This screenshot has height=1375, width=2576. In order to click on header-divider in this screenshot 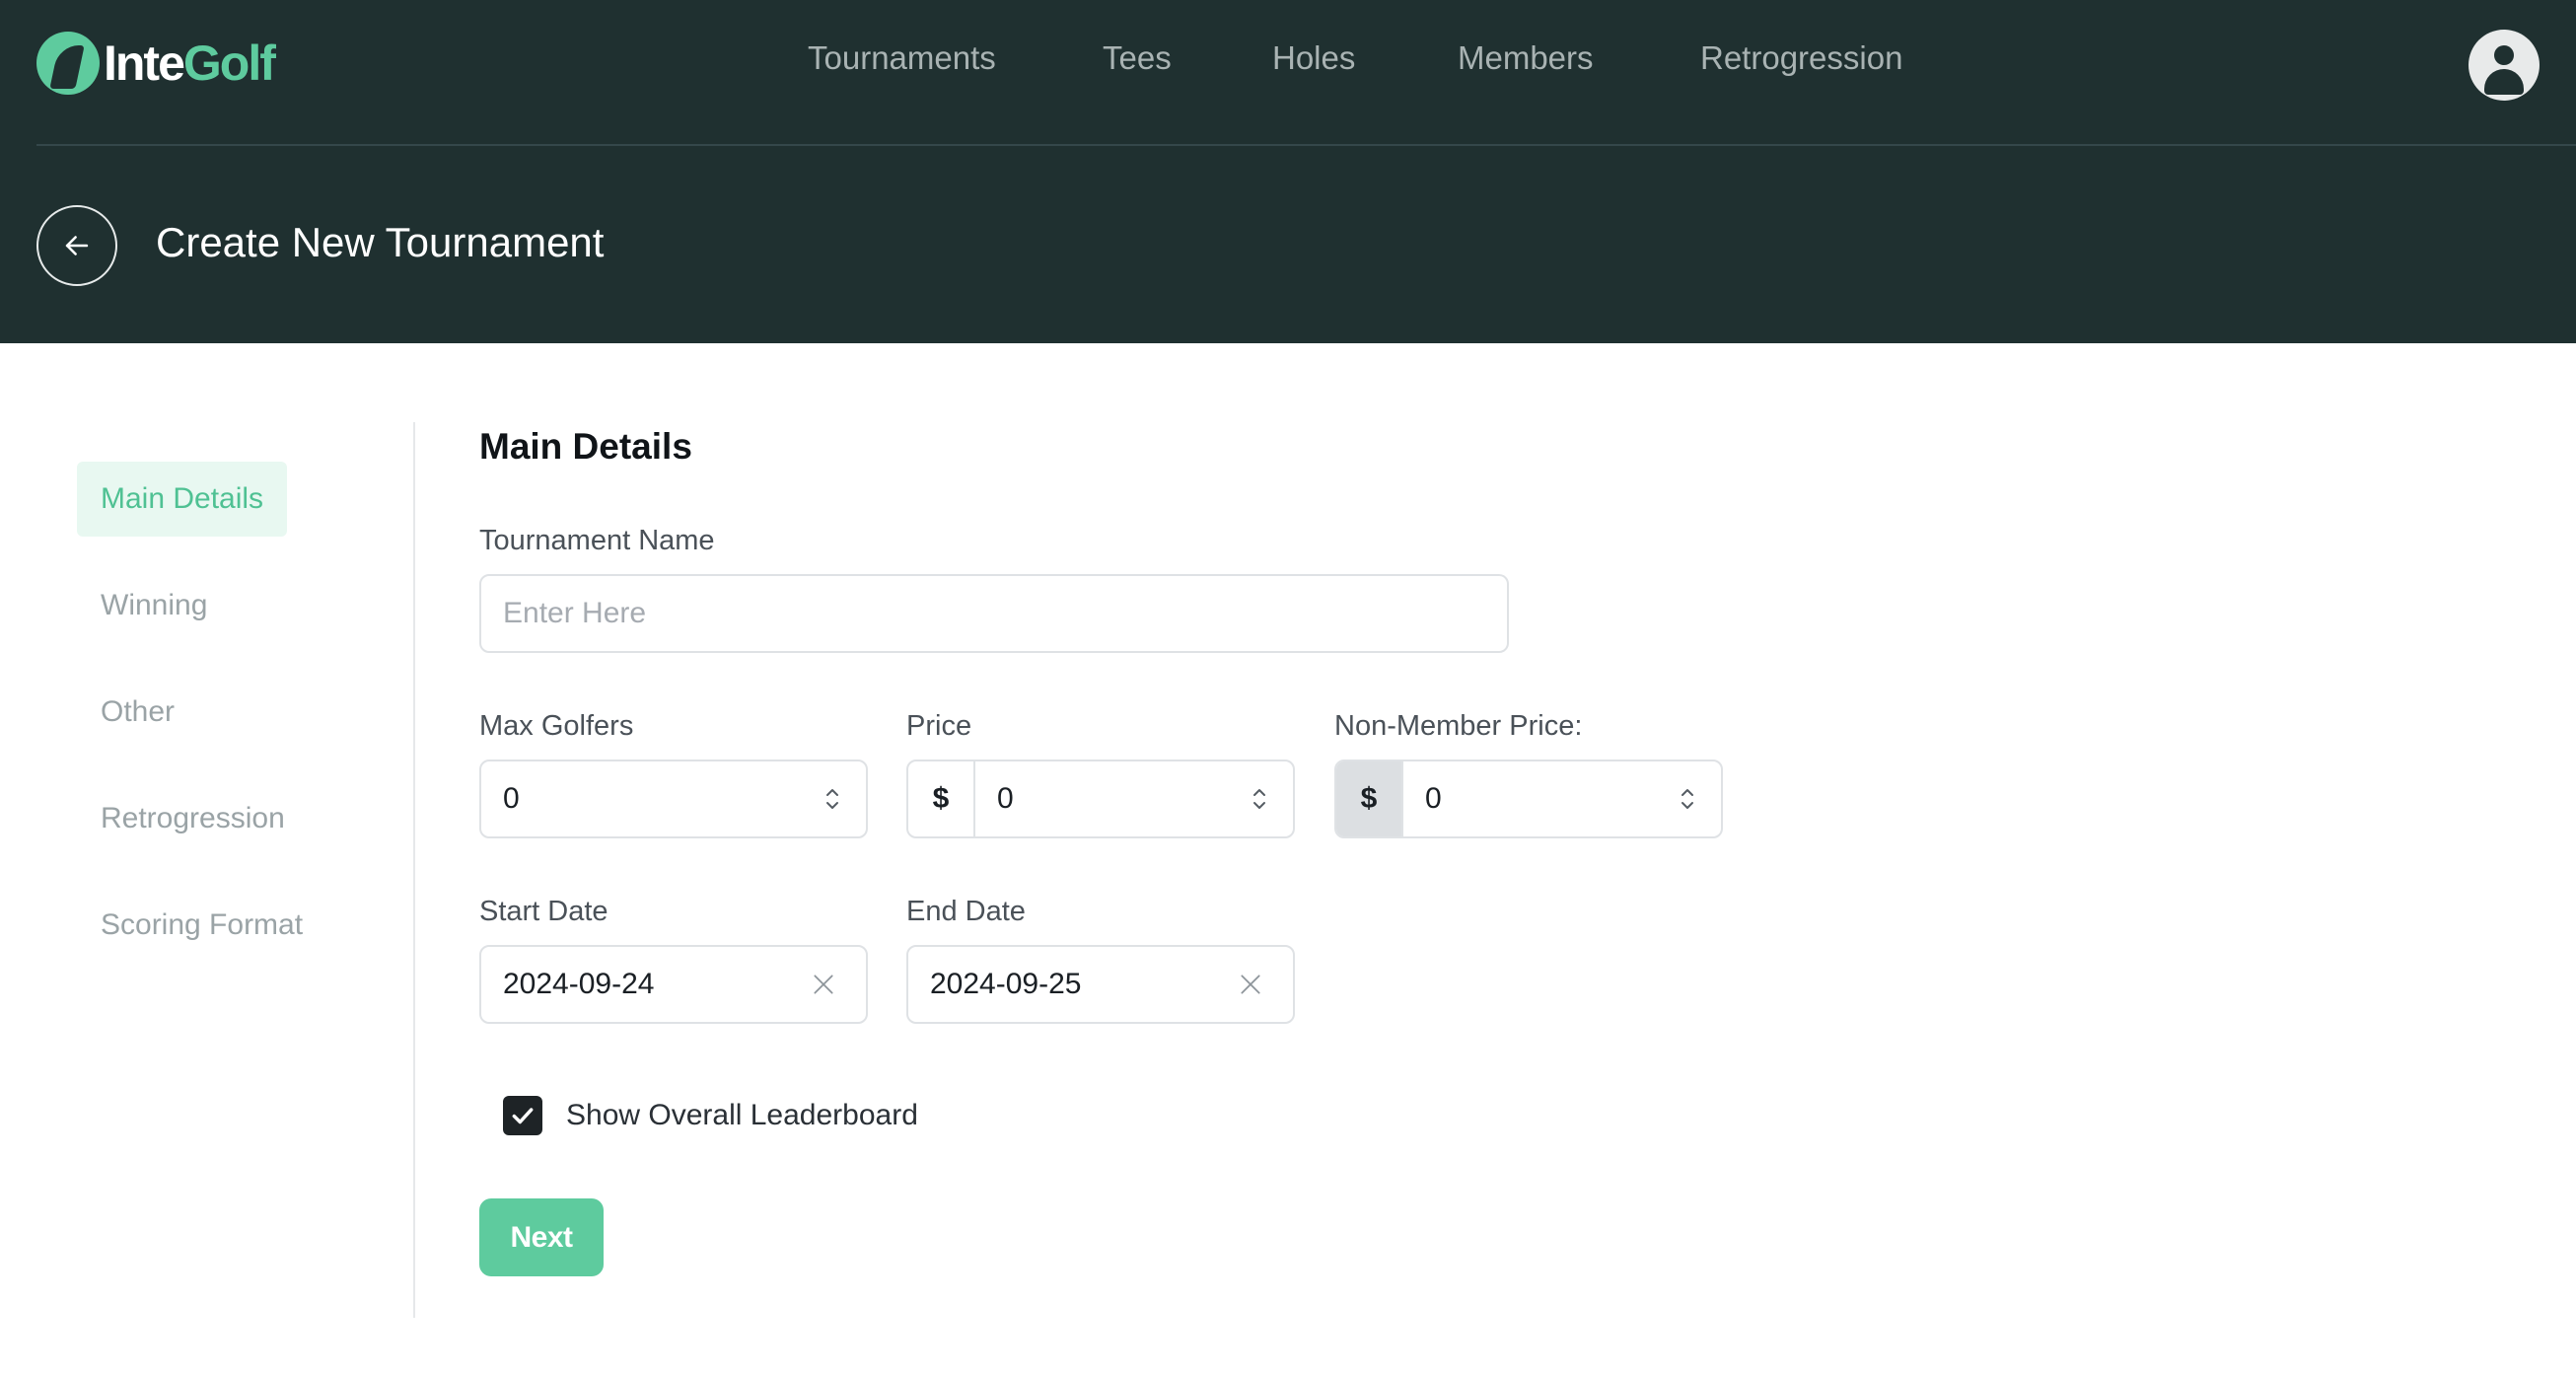, I will do `click(1306, 145)`.